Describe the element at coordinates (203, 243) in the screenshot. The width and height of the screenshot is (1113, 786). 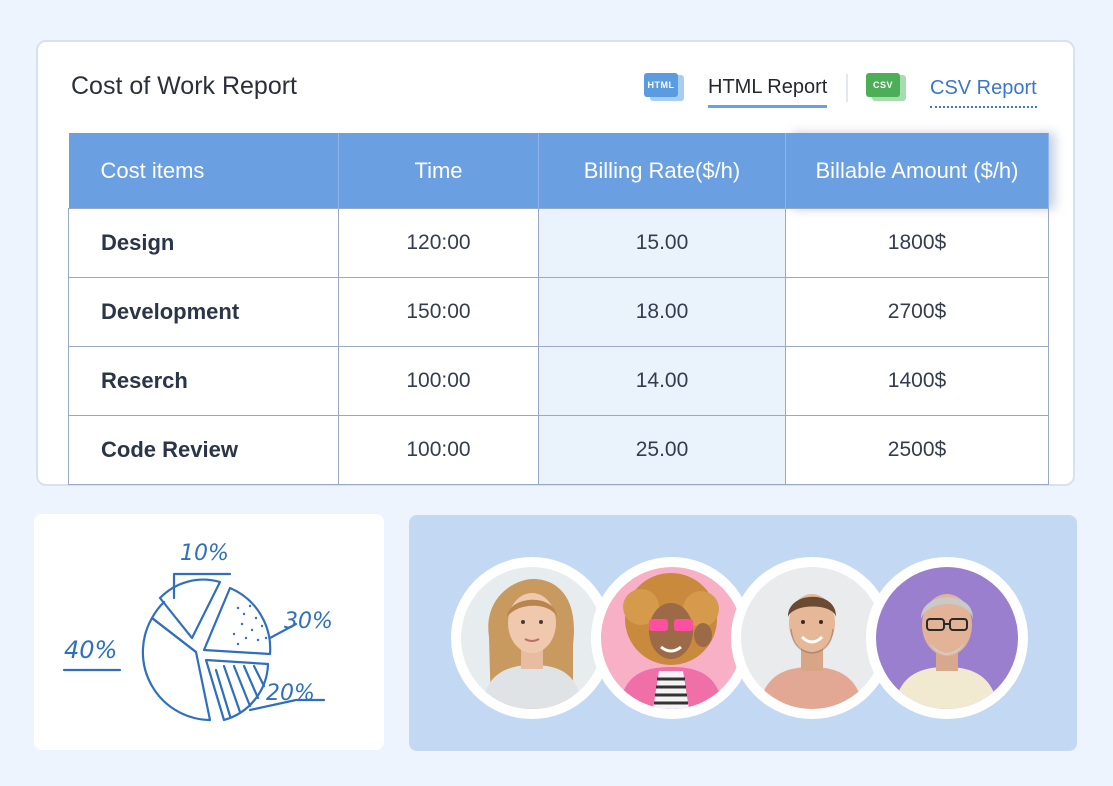
I see `cell-item: Design` at that location.